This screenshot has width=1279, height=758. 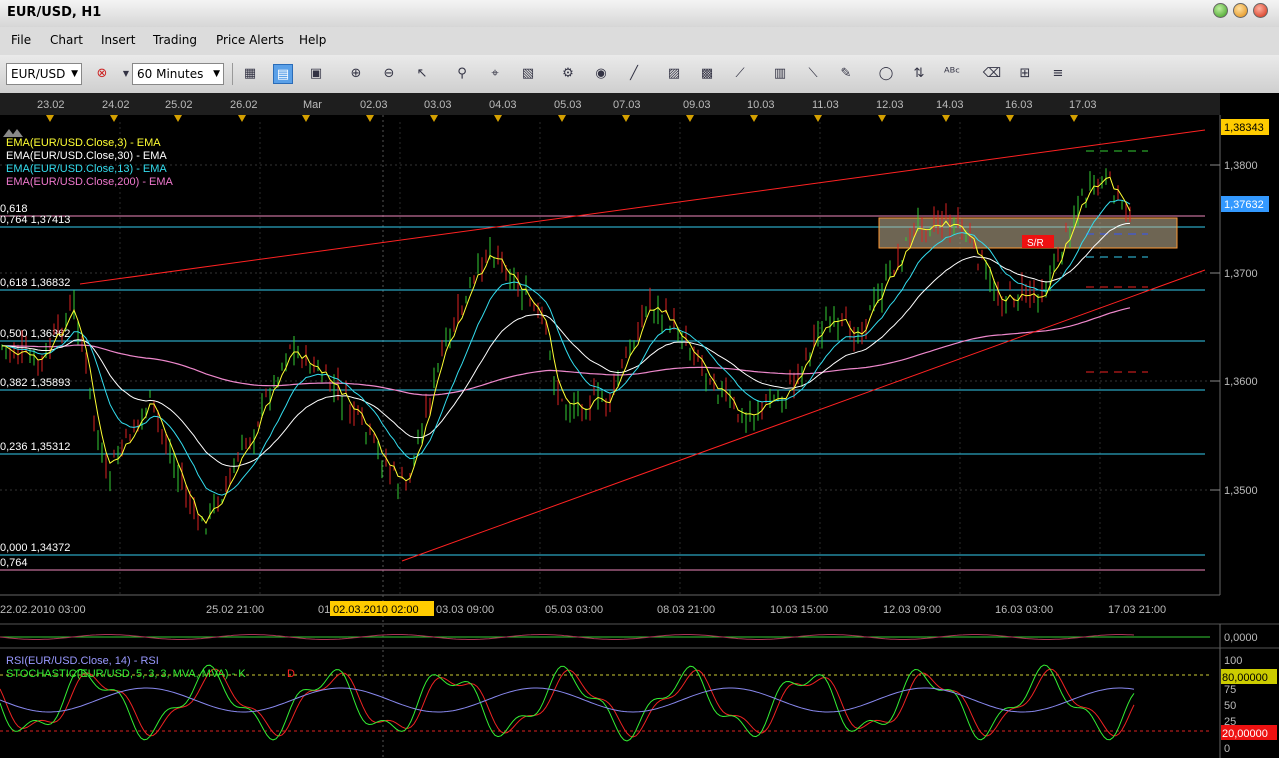 What do you see at coordinates (438, 105) in the screenshot?
I see `top-date-label: 03.03` at bounding box center [438, 105].